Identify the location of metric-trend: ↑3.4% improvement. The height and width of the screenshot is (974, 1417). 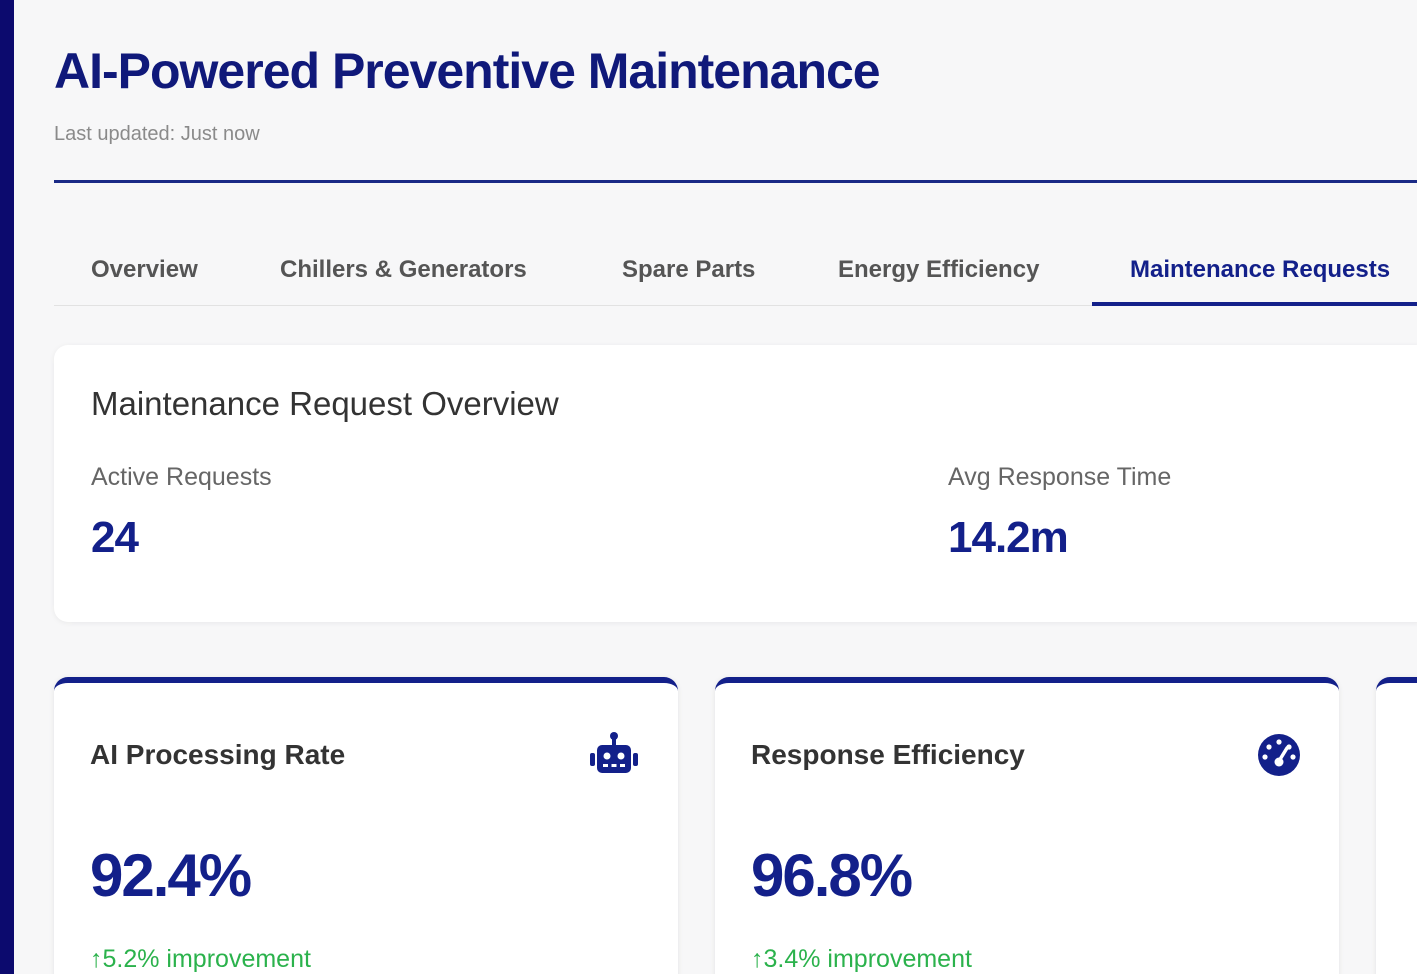
(861, 959).